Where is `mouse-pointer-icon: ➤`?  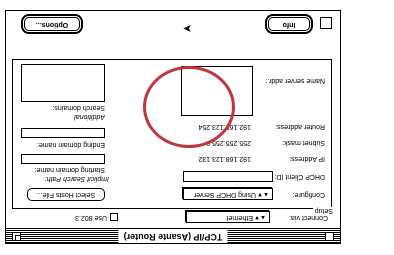 mouse-pointer-icon: ➤ is located at coordinates (187, 28).